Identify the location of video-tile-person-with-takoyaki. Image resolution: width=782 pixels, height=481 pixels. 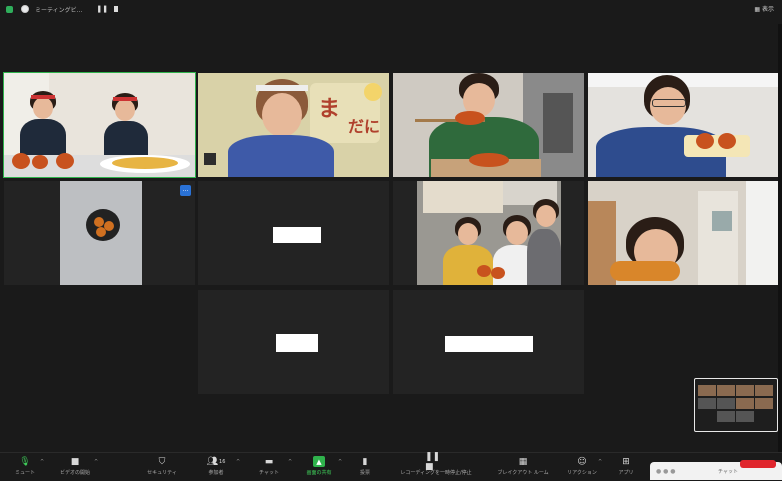
(683, 125).